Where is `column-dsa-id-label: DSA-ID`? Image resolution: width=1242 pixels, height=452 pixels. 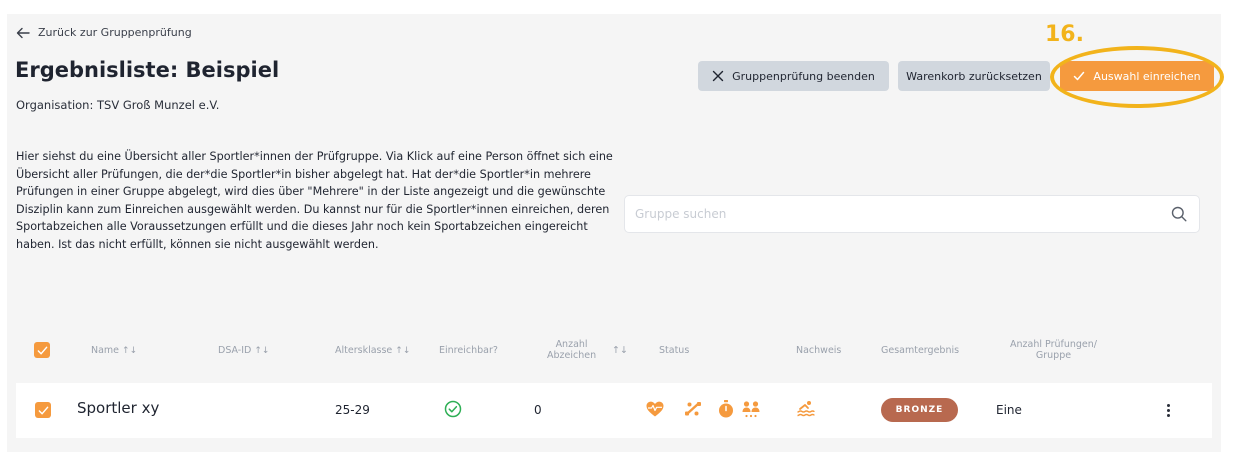 column-dsa-id-label: DSA-ID is located at coordinates (235, 350).